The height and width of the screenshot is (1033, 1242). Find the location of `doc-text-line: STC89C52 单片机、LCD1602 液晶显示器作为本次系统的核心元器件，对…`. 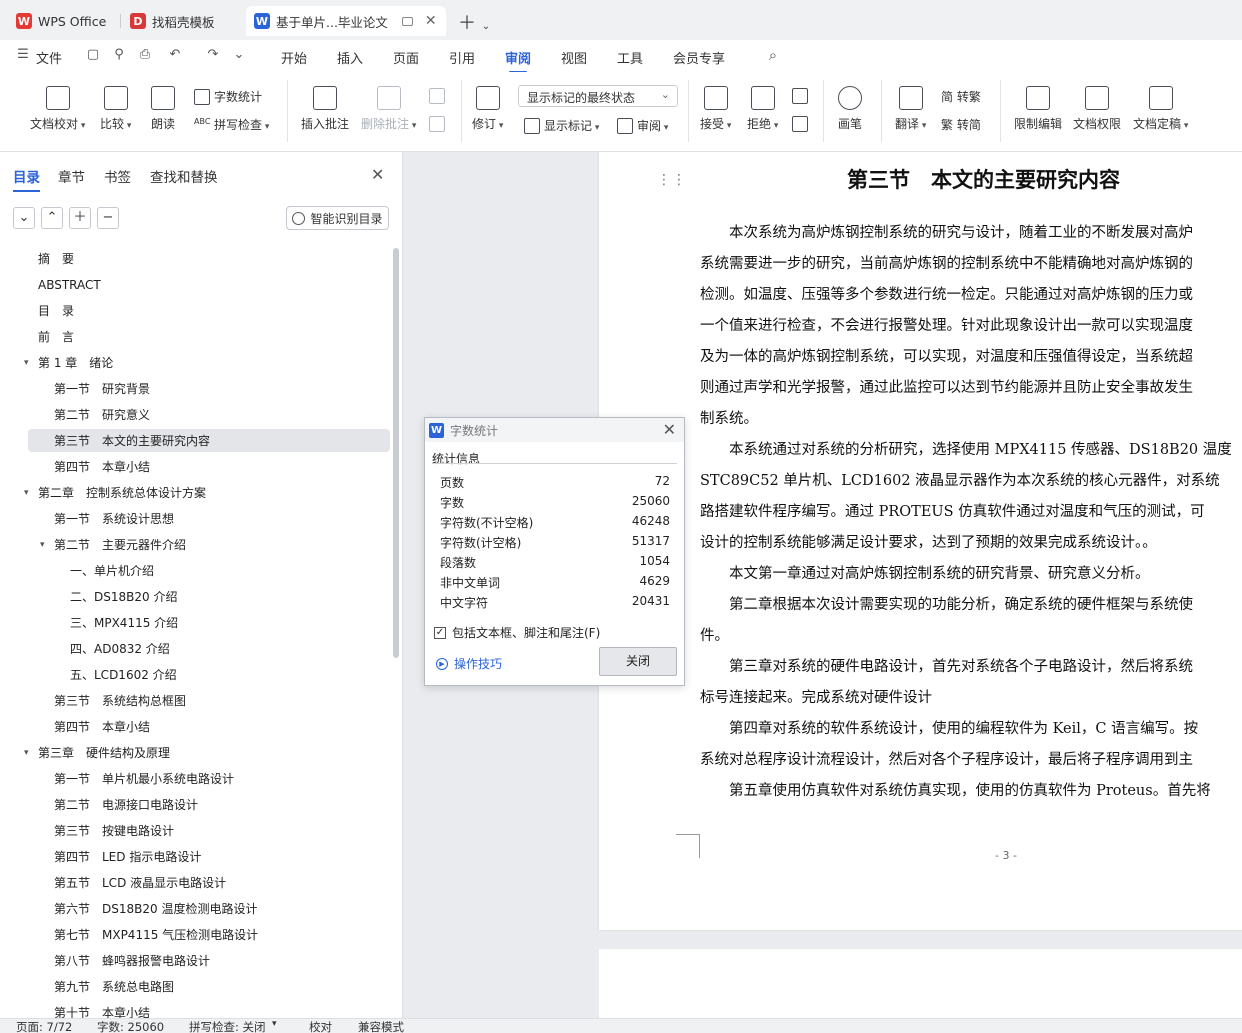

doc-text-line: STC89C52 单片机、LCD1602 液晶显示器作为本次系统的核心元器件，对… is located at coordinates (960, 481).